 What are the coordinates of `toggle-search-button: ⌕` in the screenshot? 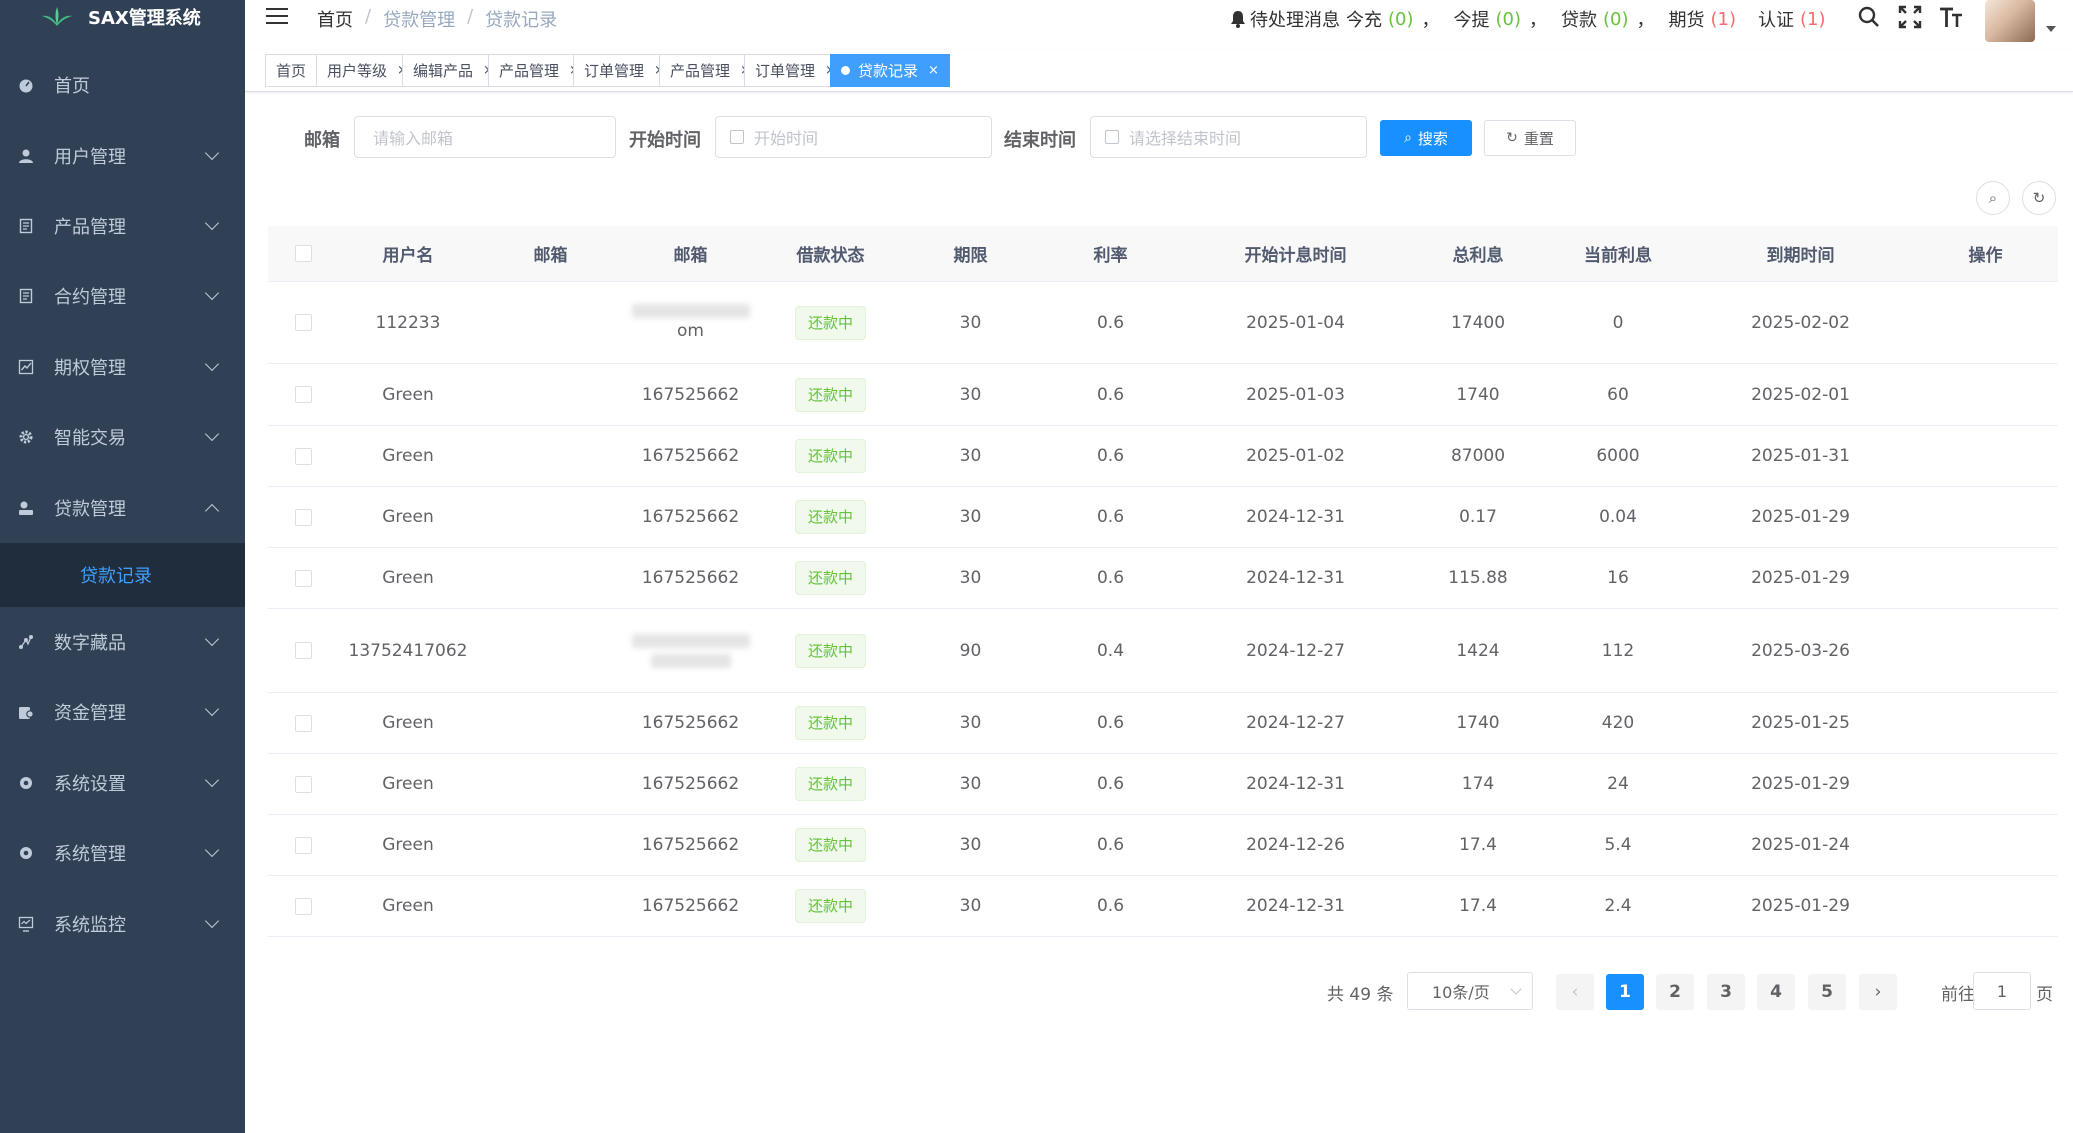 It's located at (1993, 198).